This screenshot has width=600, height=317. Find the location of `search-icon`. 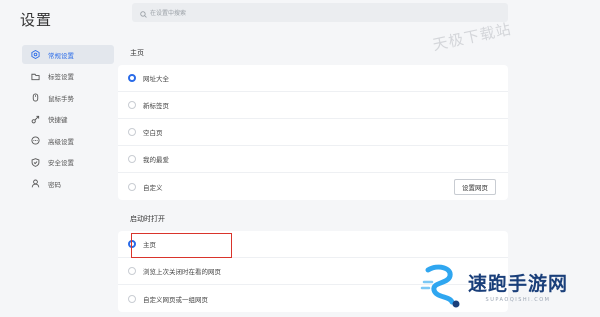

search-icon is located at coordinates (143, 12).